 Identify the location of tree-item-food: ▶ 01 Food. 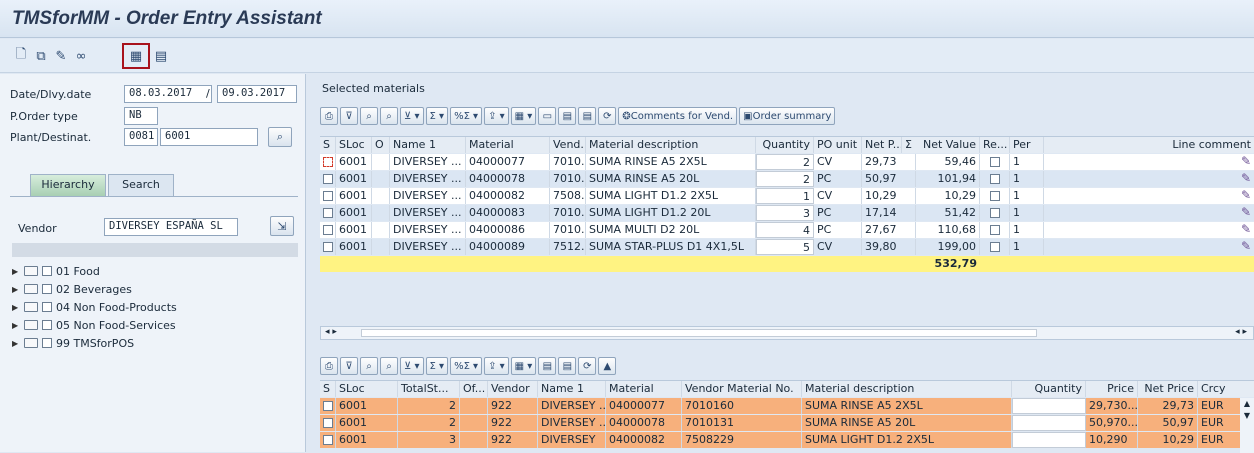
(94, 271).